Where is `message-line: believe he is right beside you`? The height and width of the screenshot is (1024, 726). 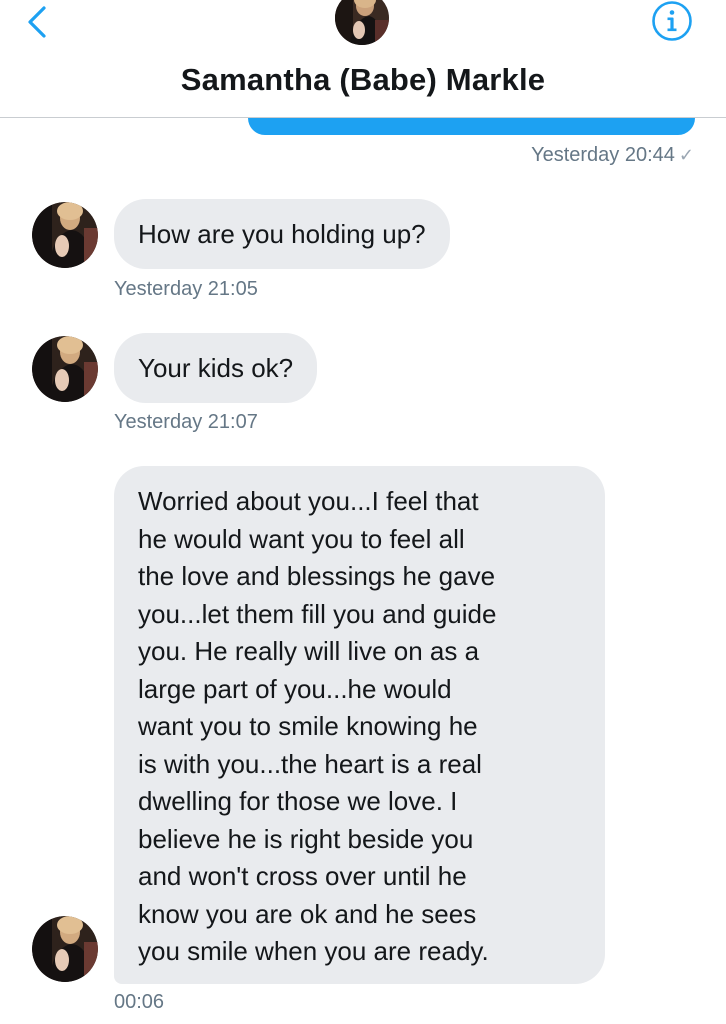 message-line: believe he is right beside you is located at coordinates (306, 838).